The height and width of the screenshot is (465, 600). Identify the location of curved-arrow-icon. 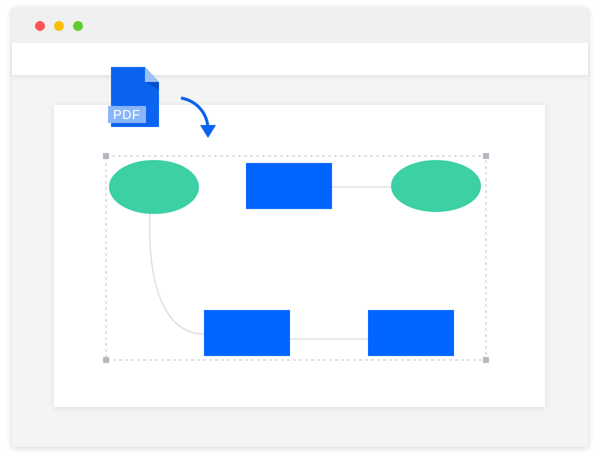
(198, 117).